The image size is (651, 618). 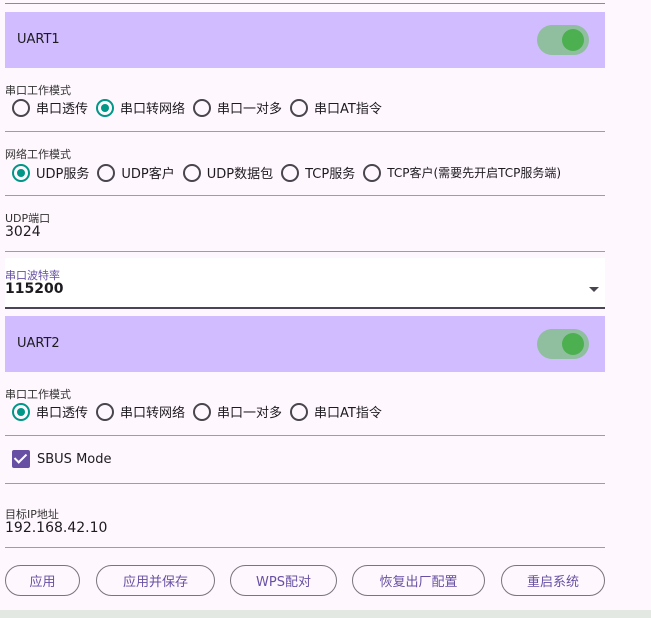 I want to click on uart1-serial-mode-option-1: 串口转网络, so click(x=140, y=107).